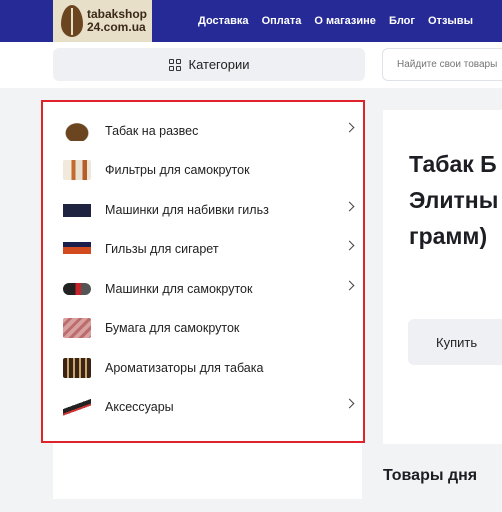  Describe the element at coordinates (219, 64) in the screenshot. I see `categories-button-label: Категории` at that location.